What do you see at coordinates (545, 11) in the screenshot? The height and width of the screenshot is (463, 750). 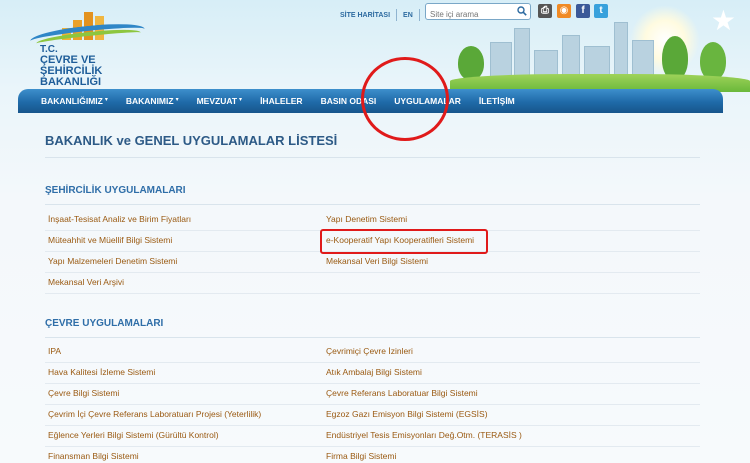 I see `print-icon: ⎙` at bounding box center [545, 11].